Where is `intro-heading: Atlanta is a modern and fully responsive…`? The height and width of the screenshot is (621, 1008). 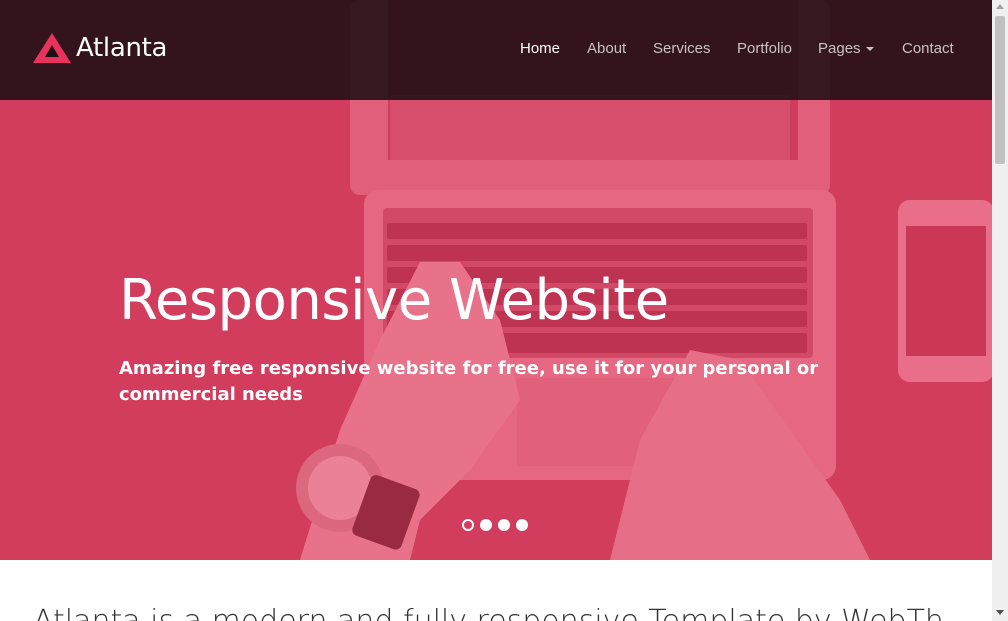
intro-heading: Atlanta is a modern and fully responsive… is located at coordinates (512, 612).